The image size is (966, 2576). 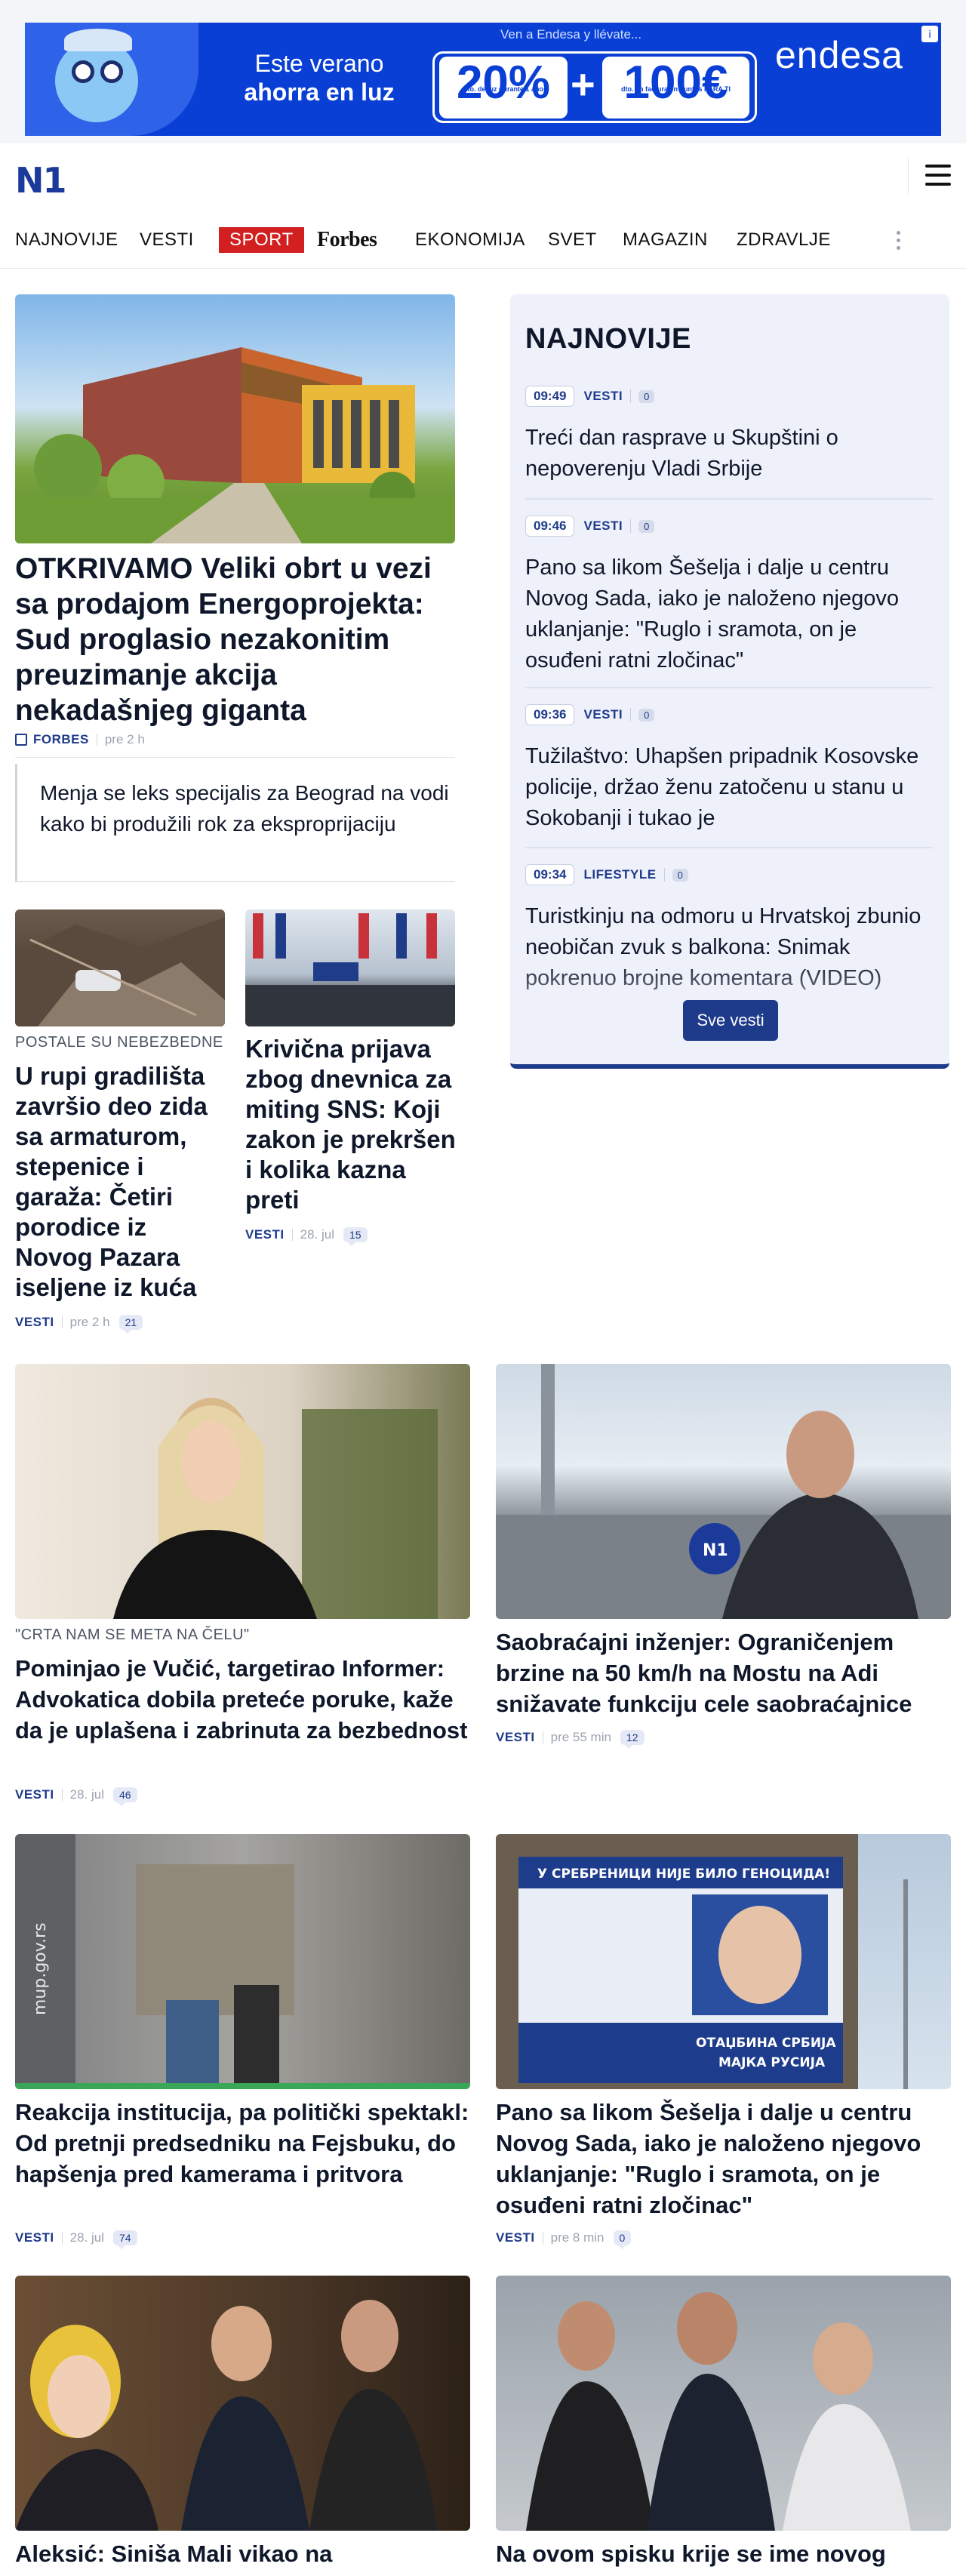 What do you see at coordinates (261, 240) in the screenshot?
I see `nav-sport: SPORT` at bounding box center [261, 240].